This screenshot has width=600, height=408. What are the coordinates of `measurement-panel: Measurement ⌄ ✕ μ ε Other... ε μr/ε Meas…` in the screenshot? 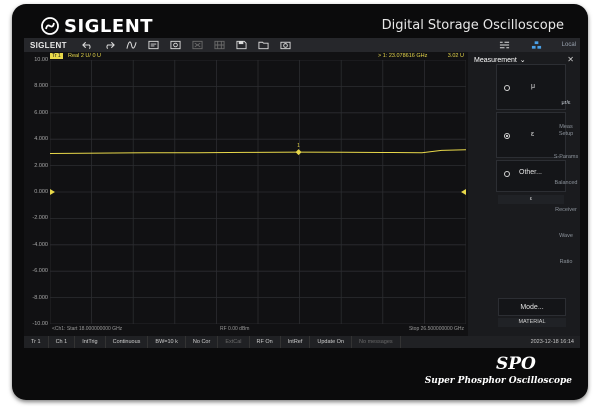 It's located at (524, 194).